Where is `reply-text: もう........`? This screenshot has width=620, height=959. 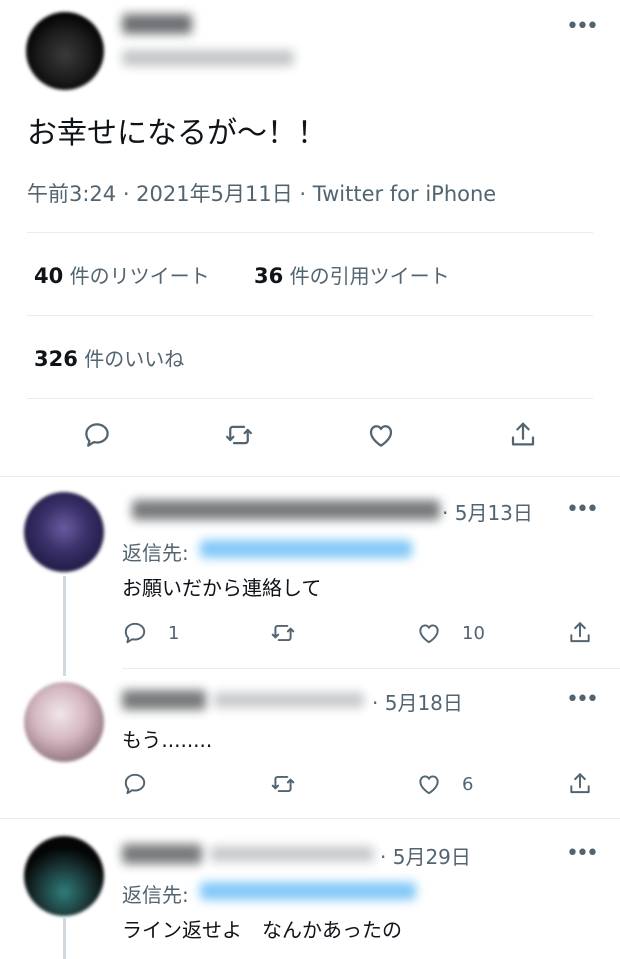 reply-text: もう........ is located at coordinates (167, 740).